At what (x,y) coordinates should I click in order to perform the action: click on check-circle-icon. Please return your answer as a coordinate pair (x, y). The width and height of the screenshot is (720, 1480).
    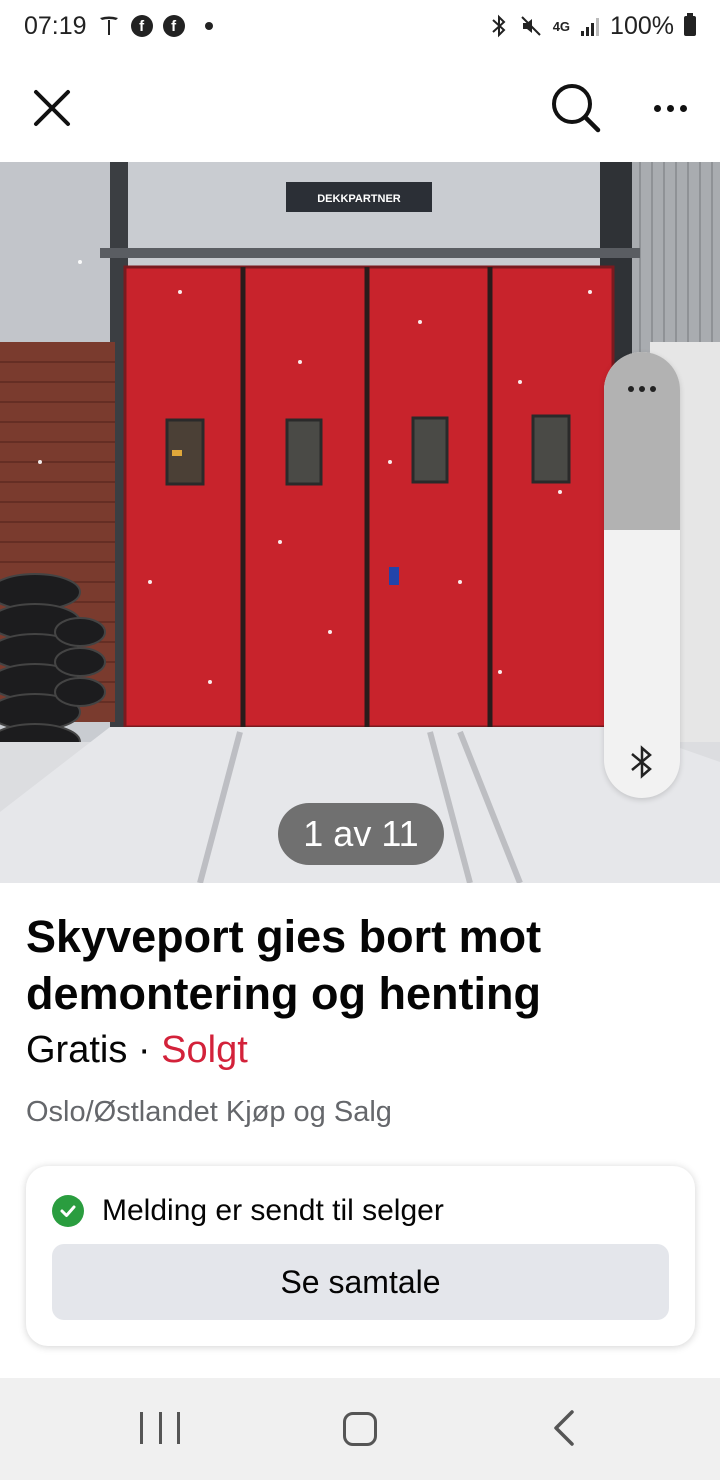
    Looking at the image, I should click on (68, 1211).